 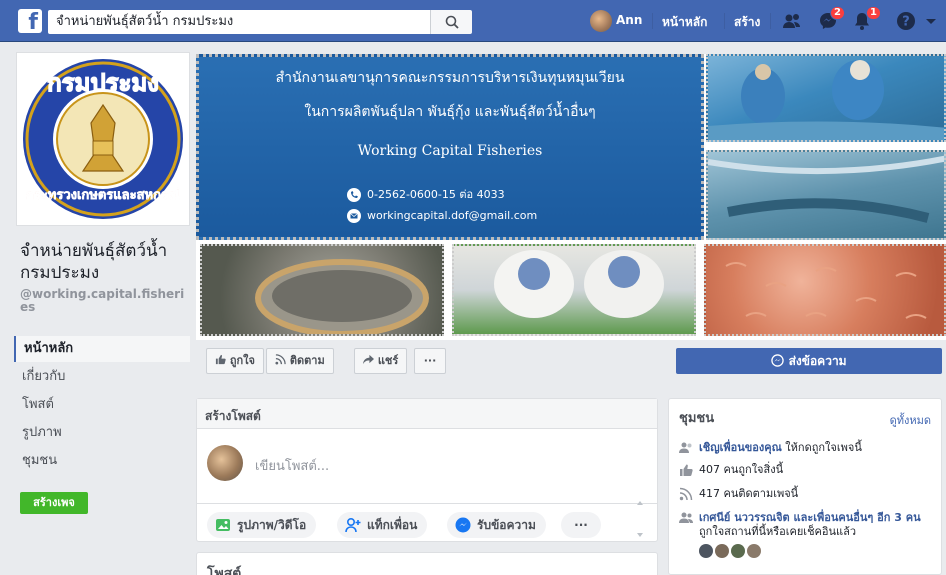 What do you see at coordinates (823, 447) in the screenshot?
I see `invite-friends-text: ให้กดถูกใจเพจนี้` at bounding box center [823, 447].